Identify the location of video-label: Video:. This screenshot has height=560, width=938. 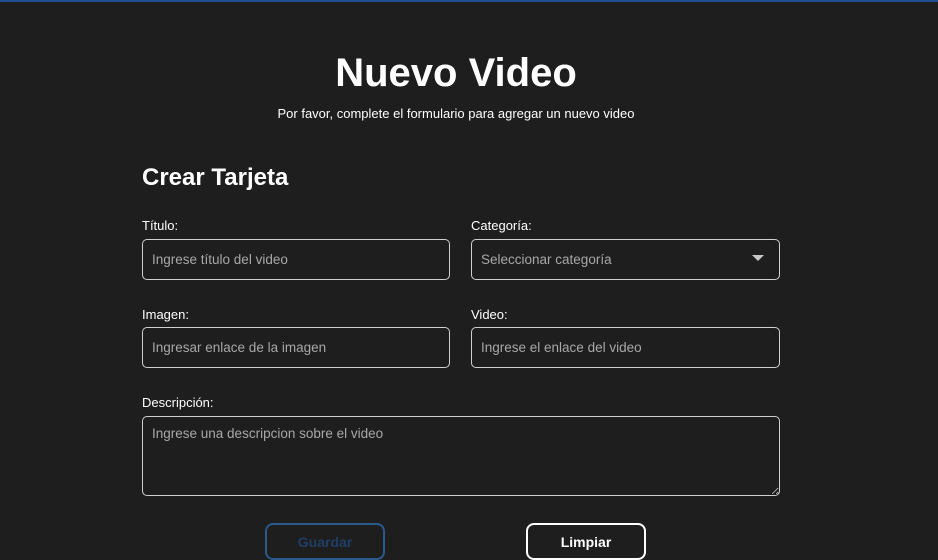
(489, 314).